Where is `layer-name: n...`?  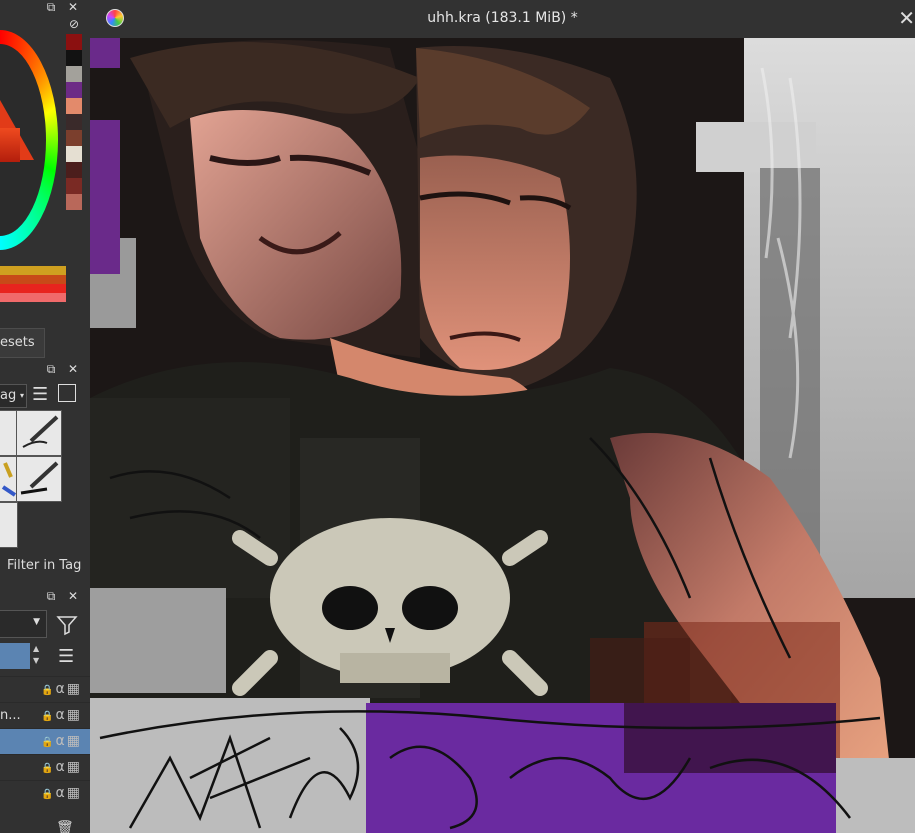
layer-name: n... is located at coordinates (10, 715).